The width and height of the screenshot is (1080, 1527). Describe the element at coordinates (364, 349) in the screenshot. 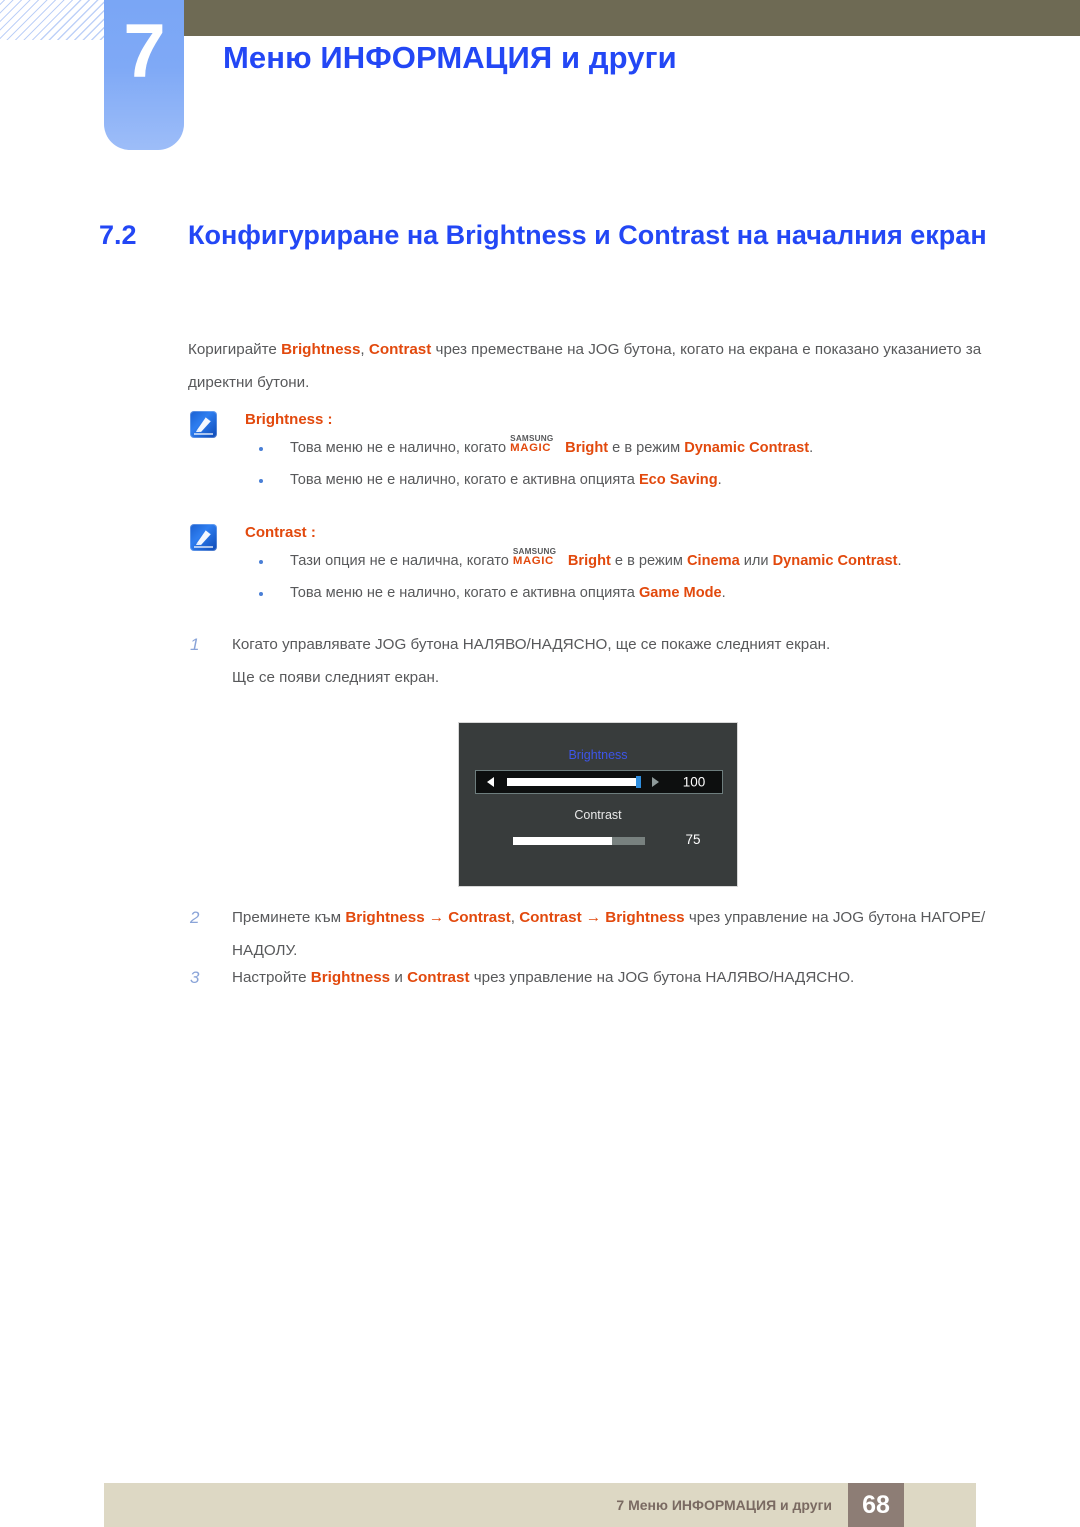

I see `intro-sep: ,` at that location.